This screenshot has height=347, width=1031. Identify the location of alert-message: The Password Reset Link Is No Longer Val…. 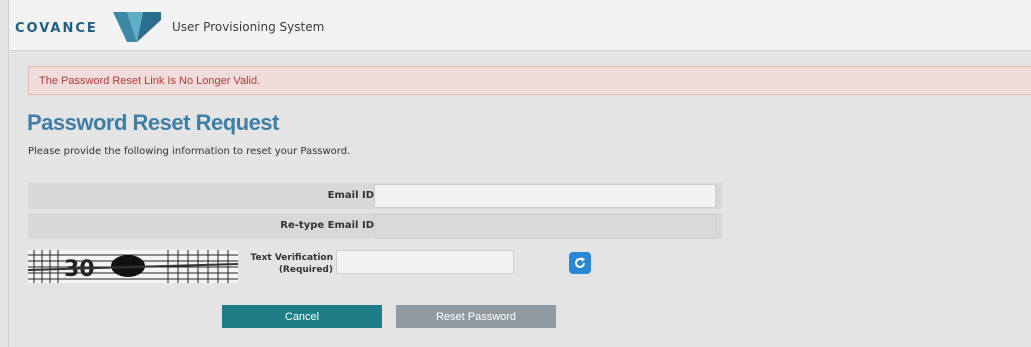
(150, 81).